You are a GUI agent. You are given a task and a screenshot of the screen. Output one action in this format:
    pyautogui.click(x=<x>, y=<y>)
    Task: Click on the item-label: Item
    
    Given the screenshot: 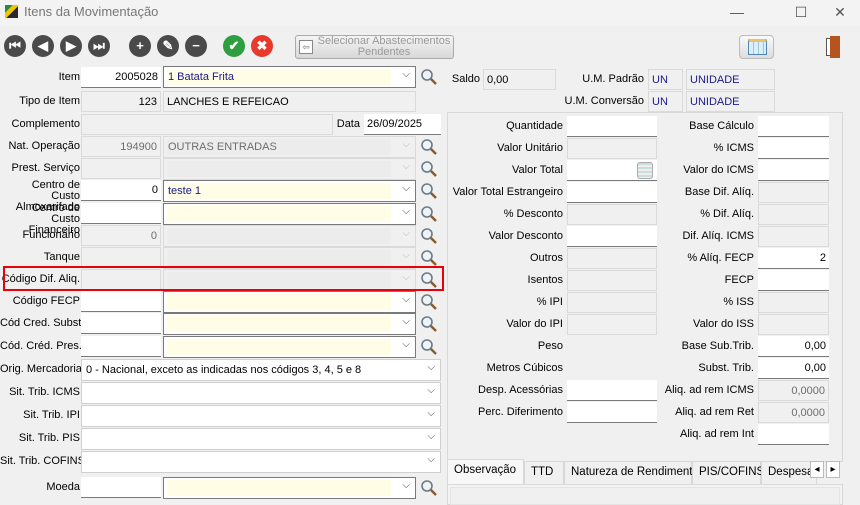 What is the action you would take?
    pyautogui.click(x=69, y=77)
    